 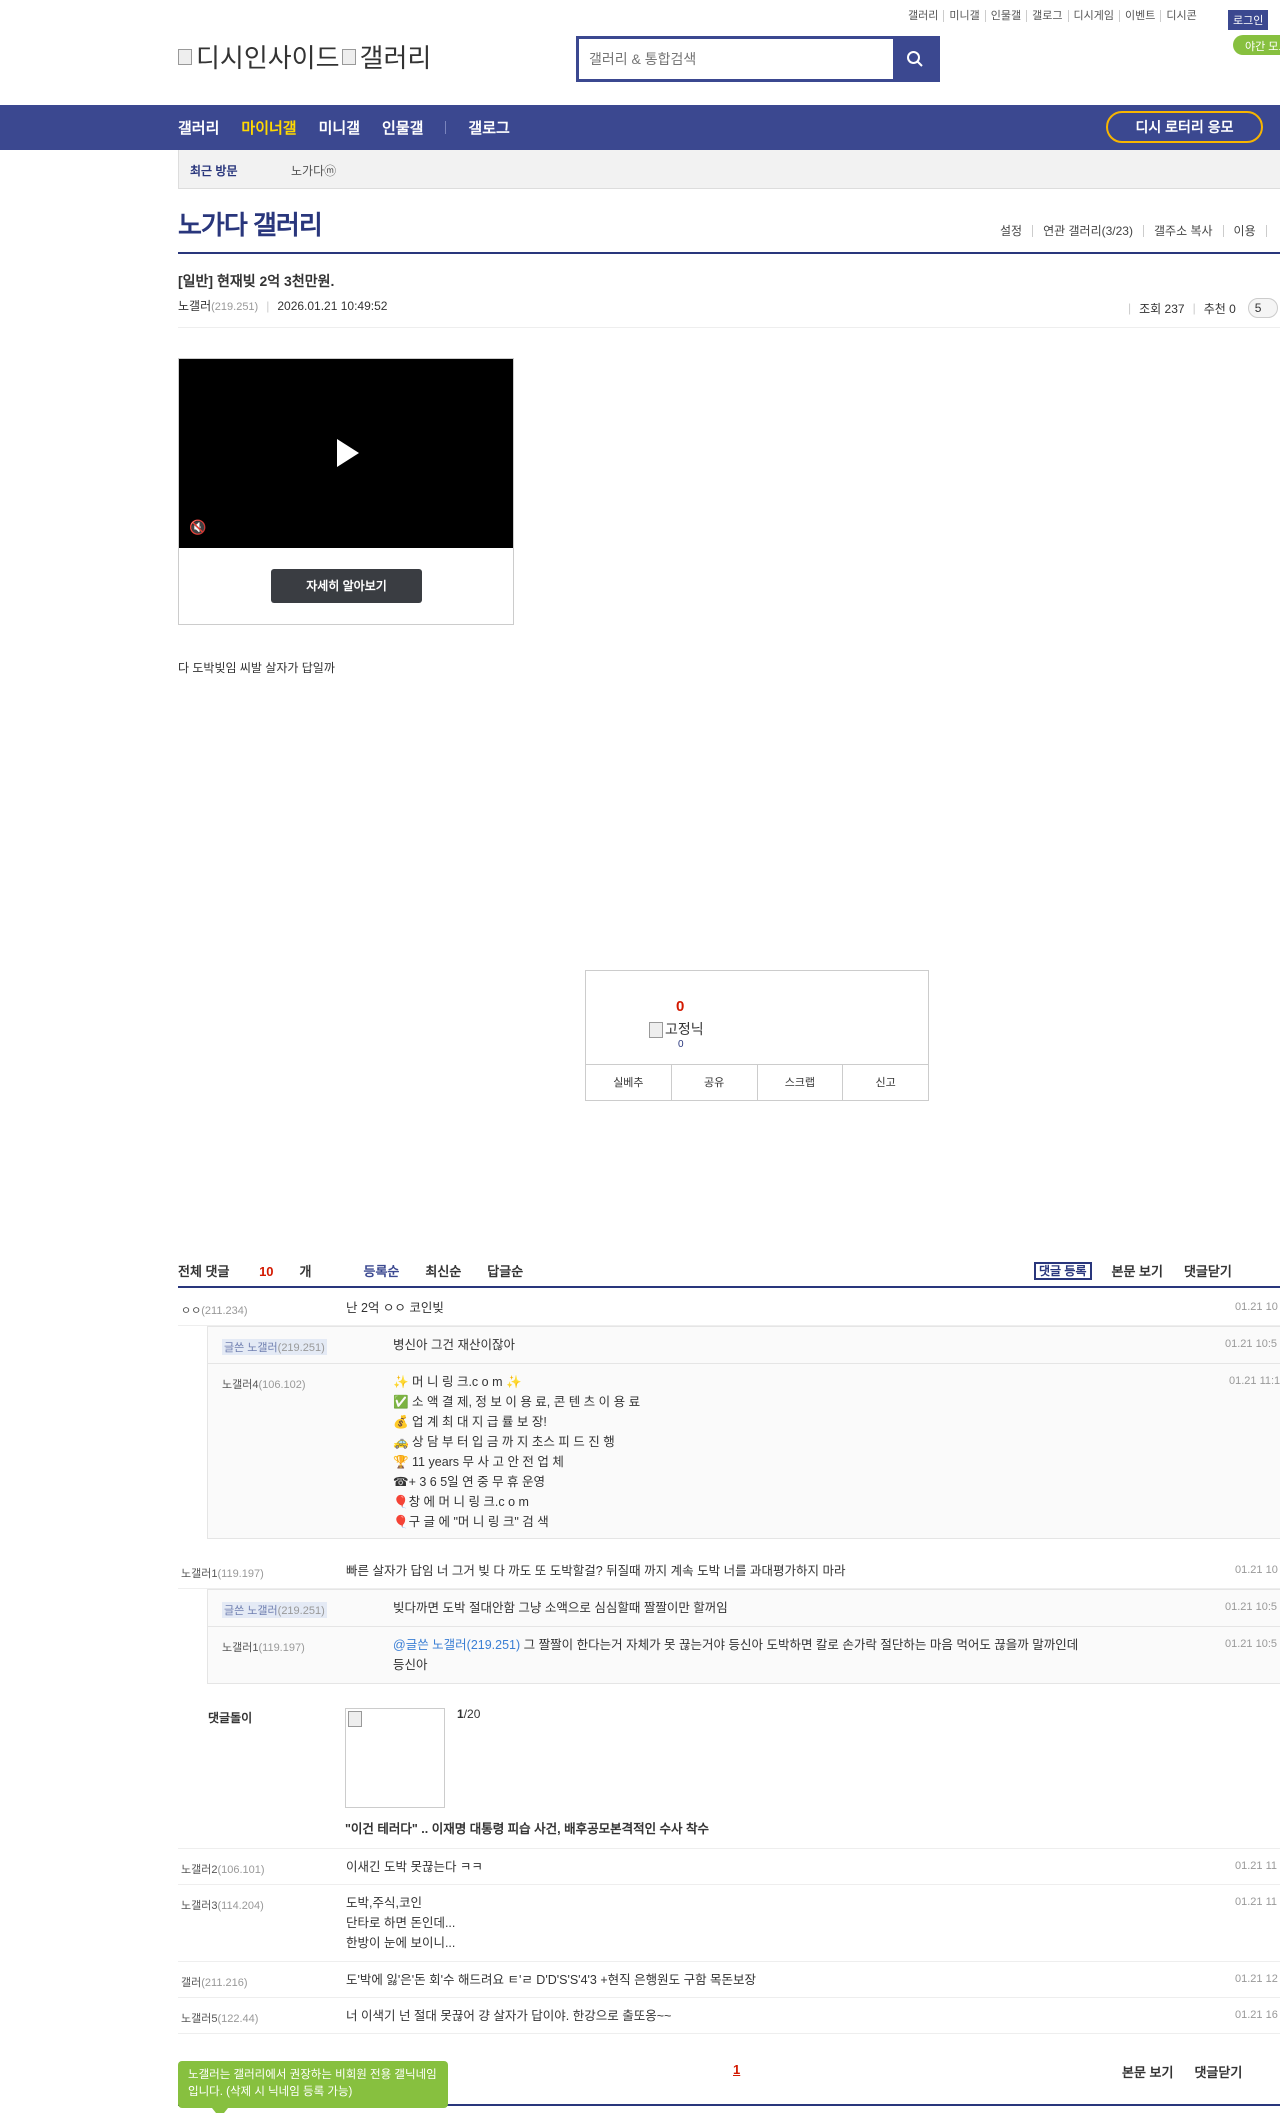 What do you see at coordinates (191, 1983) in the screenshot?
I see `nick-text: 갤러` at bounding box center [191, 1983].